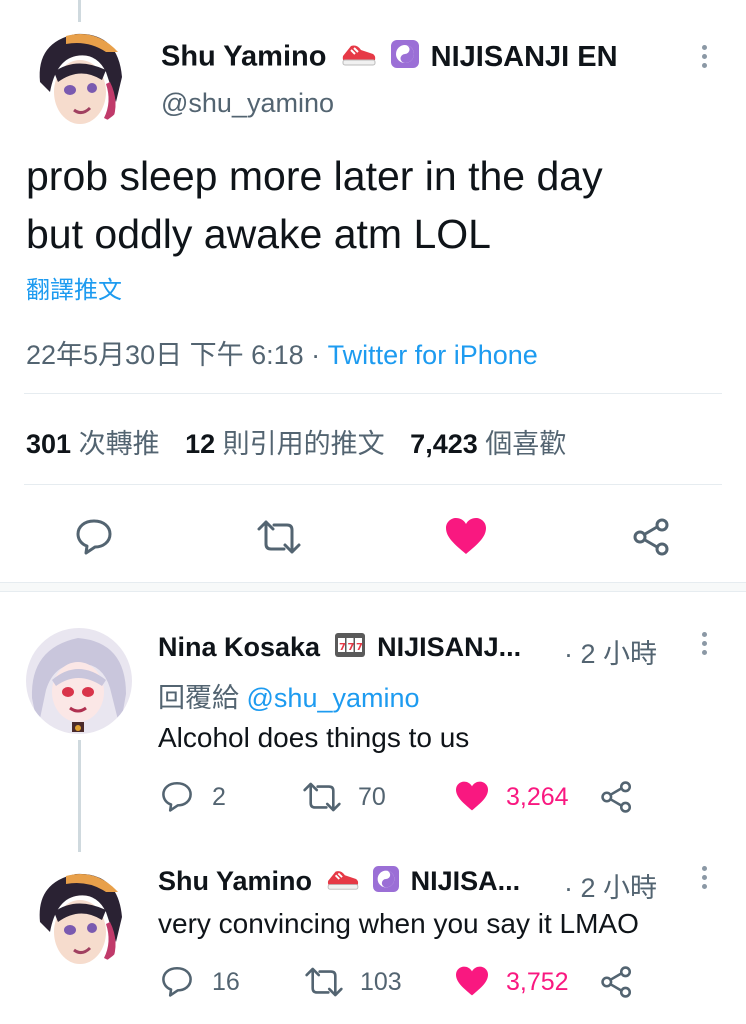 Image resolution: width=746 pixels, height=1024 pixels. I want to click on quotes-stat: 12 則引用的推文, so click(285, 444).